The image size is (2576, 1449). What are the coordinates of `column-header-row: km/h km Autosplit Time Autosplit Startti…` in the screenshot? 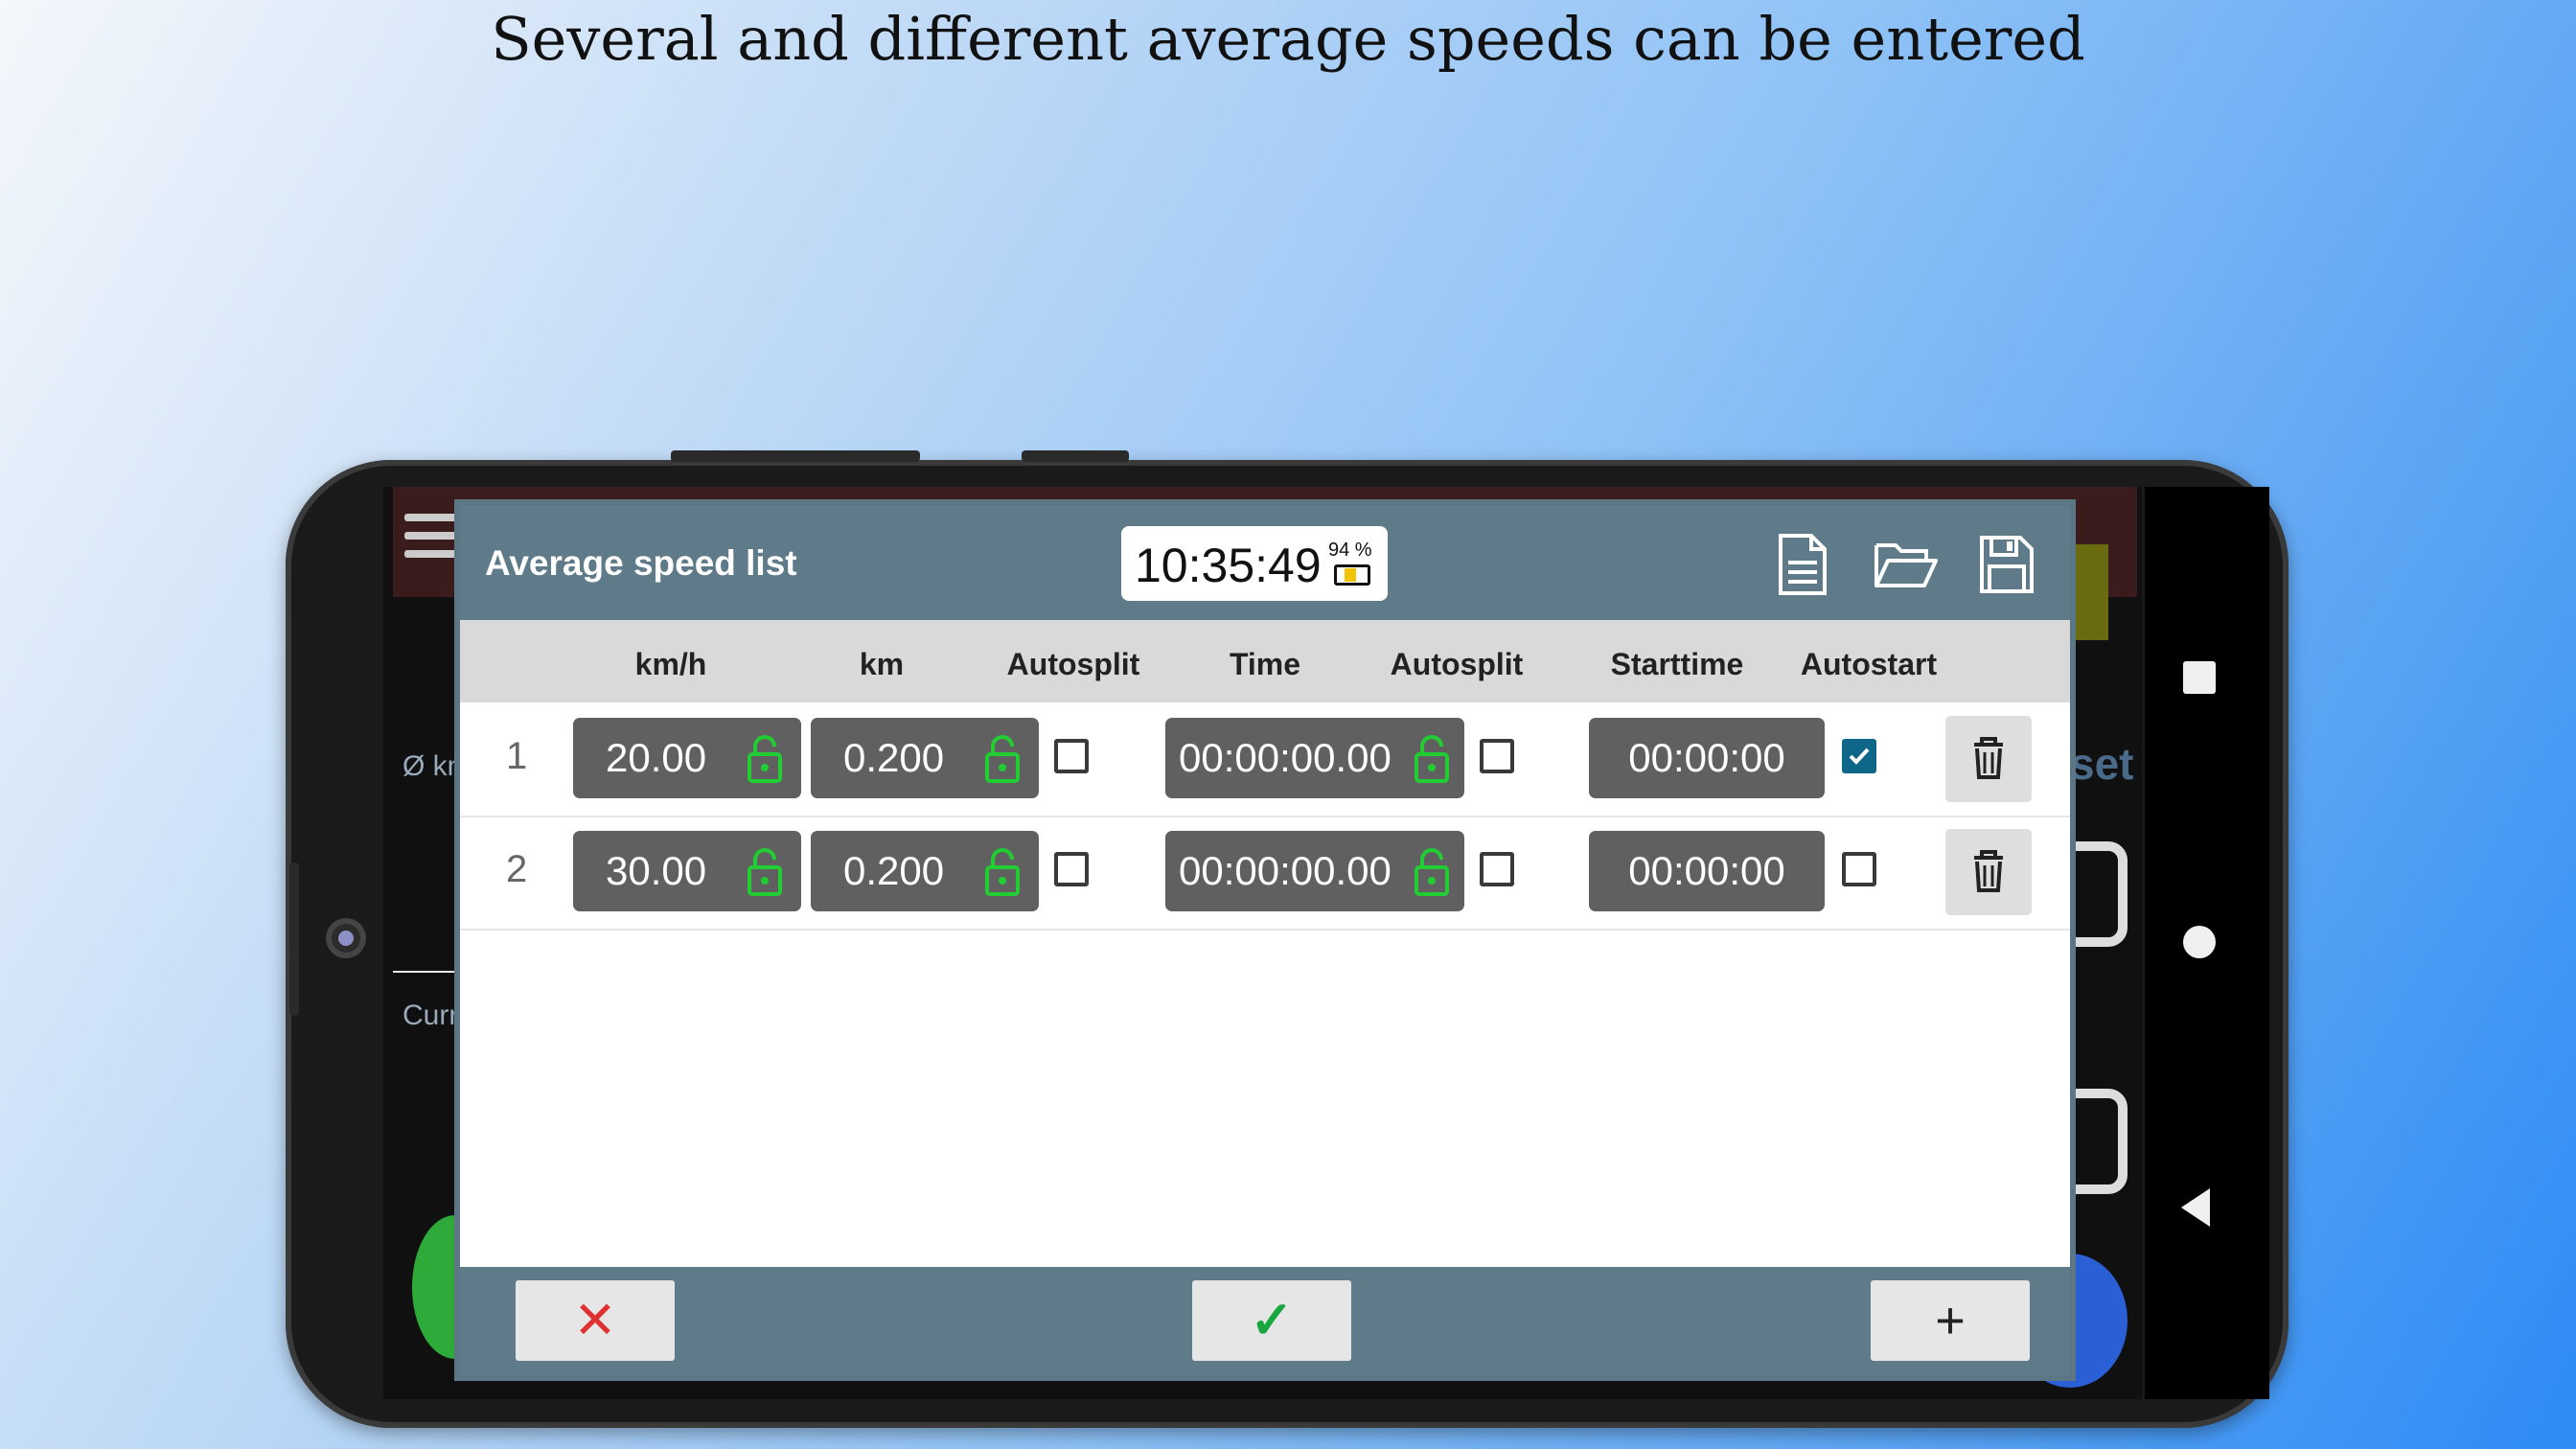 It's located at (1265, 661).